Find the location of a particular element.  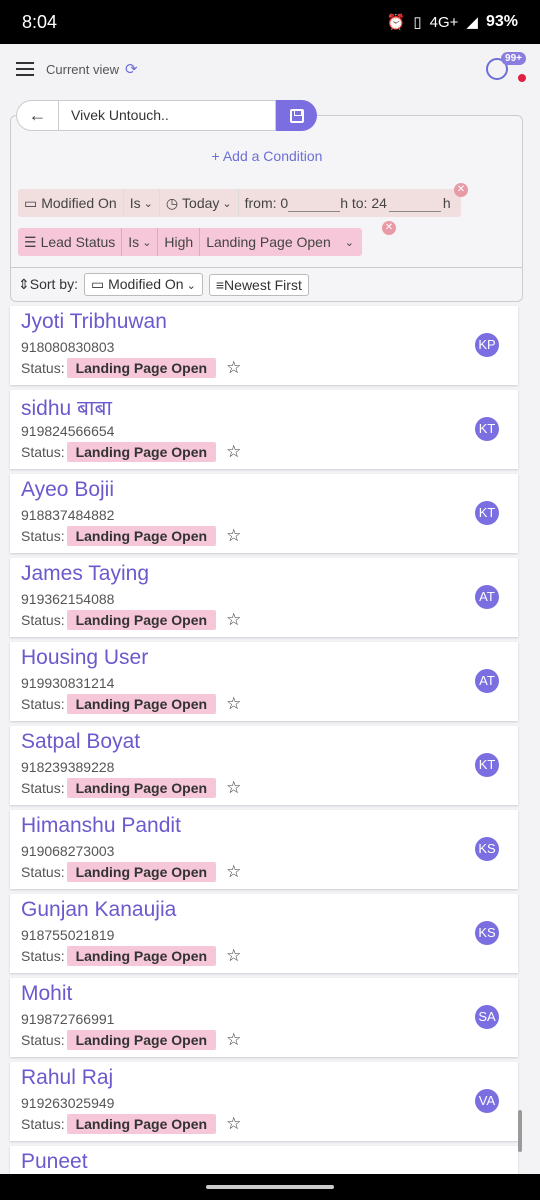

home-gesture-handle is located at coordinates (270, 1187).